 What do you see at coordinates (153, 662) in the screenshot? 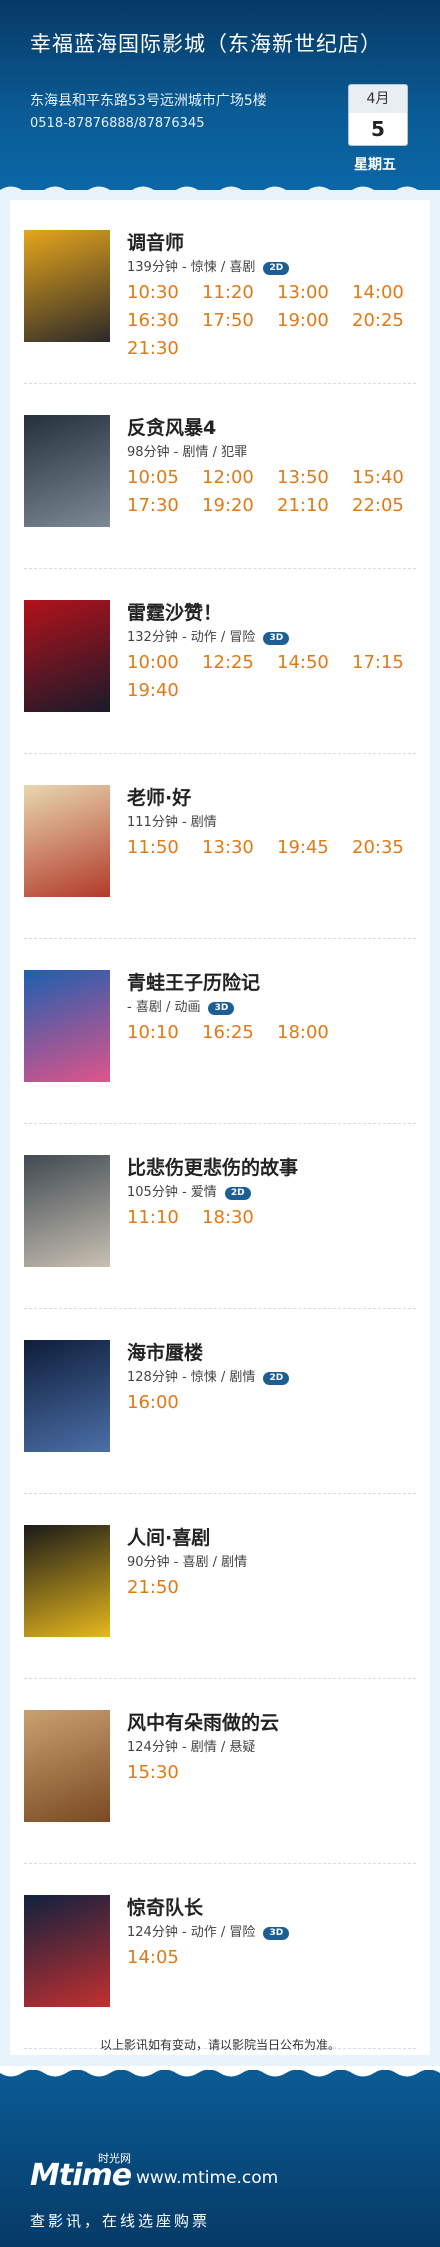
I see `showtime: 10:00` at bounding box center [153, 662].